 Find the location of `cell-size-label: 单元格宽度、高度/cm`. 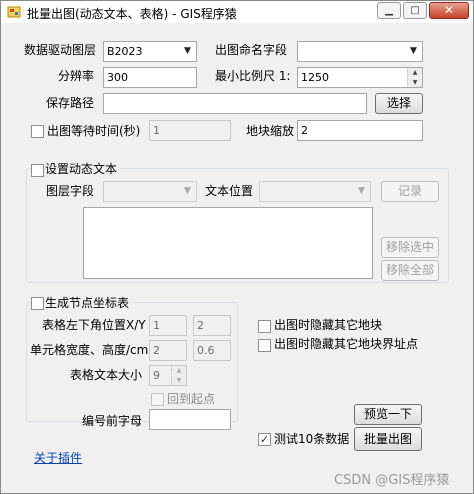

cell-size-label: 单元格宽度、高度/cm is located at coordinates (89, 350).